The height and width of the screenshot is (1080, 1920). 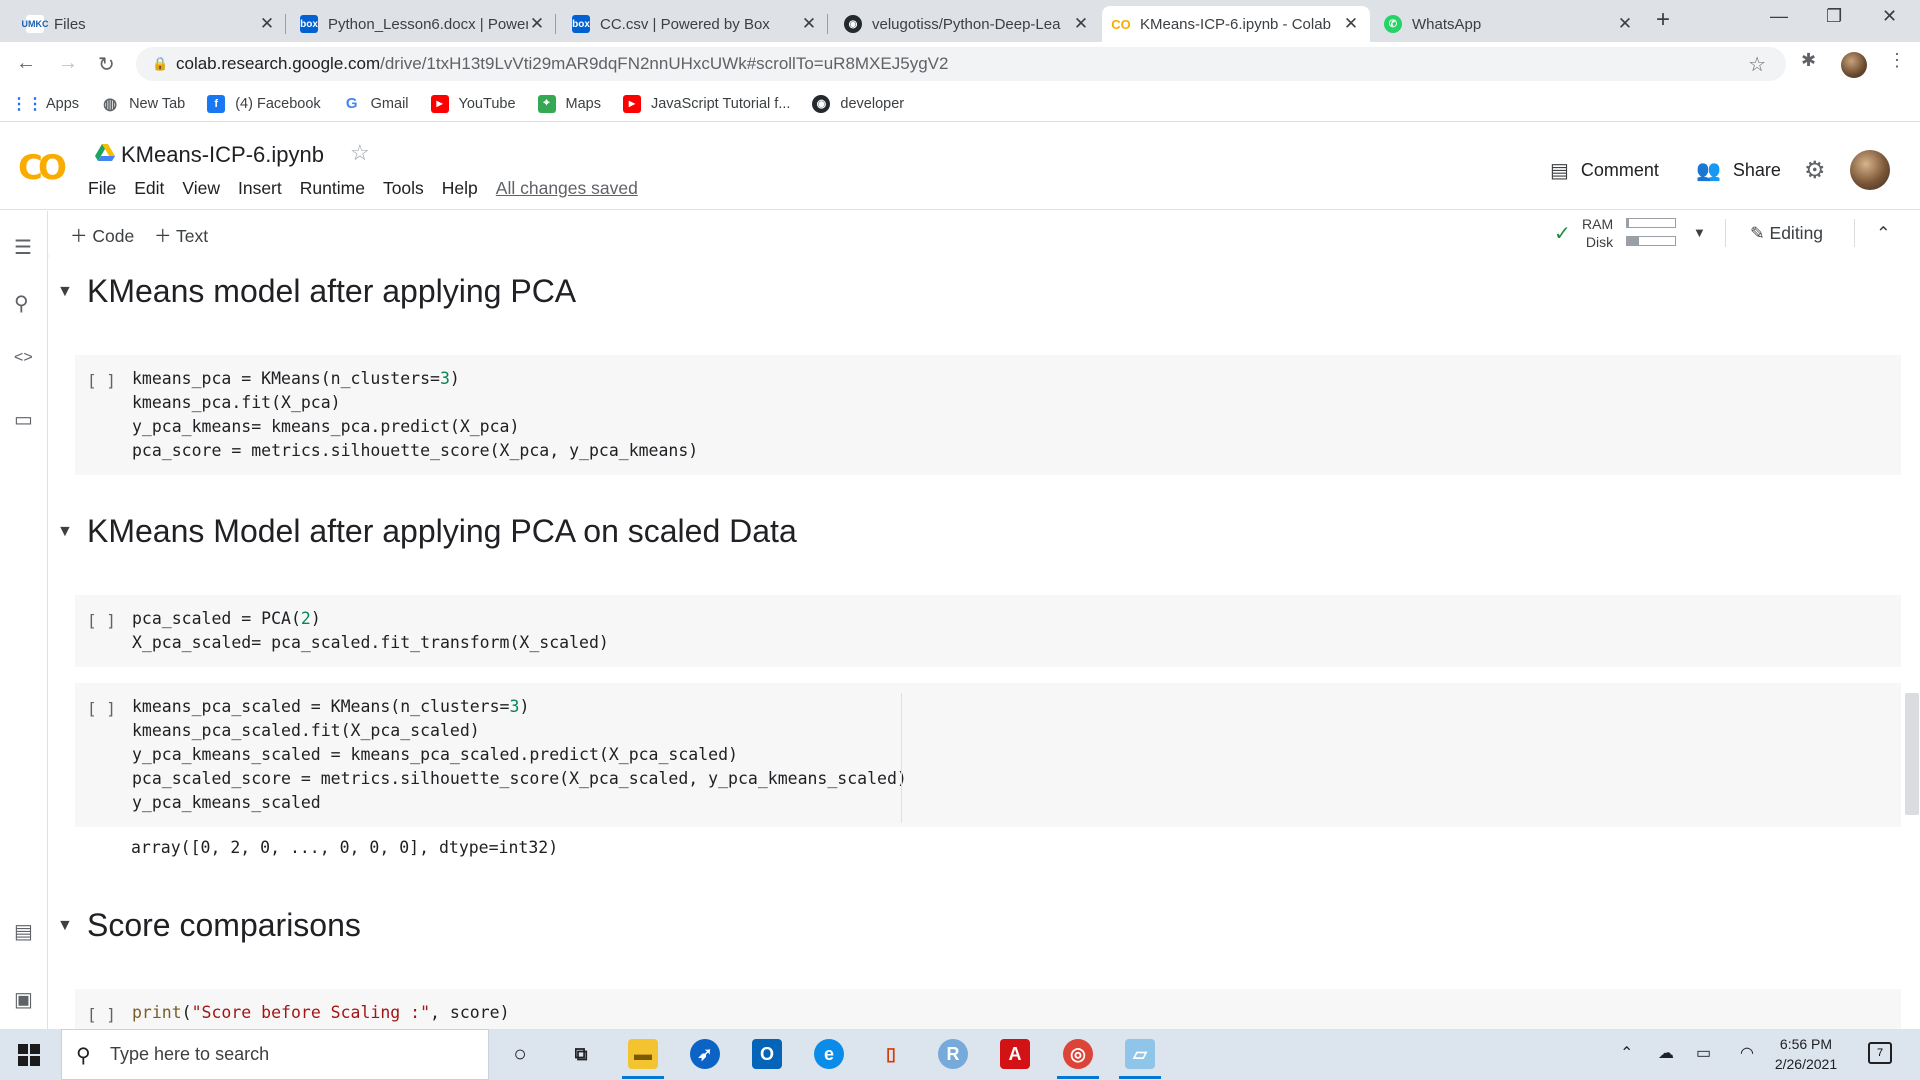 What do you see at coordinates (1236, 24) in the screenshot?
I see `browser-tab-colab: CO KMeans-ICP-6.ipynb - Colab ✕` at bounding box center [1236, 24].